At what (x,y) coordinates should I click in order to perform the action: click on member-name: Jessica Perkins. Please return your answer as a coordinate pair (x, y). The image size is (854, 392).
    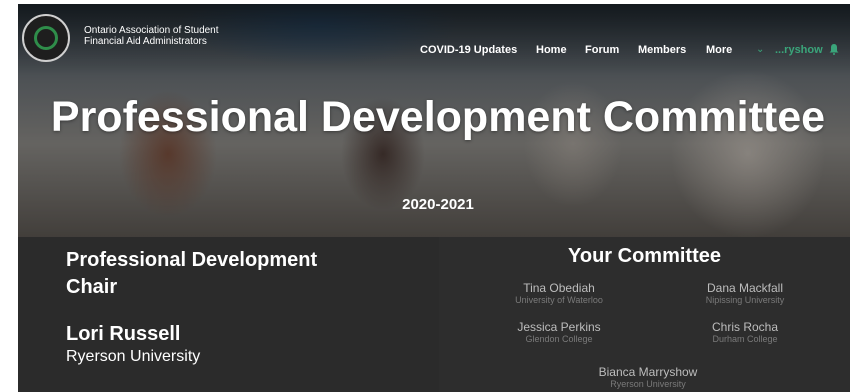
    Looking at the image, I should click on (559, 327).